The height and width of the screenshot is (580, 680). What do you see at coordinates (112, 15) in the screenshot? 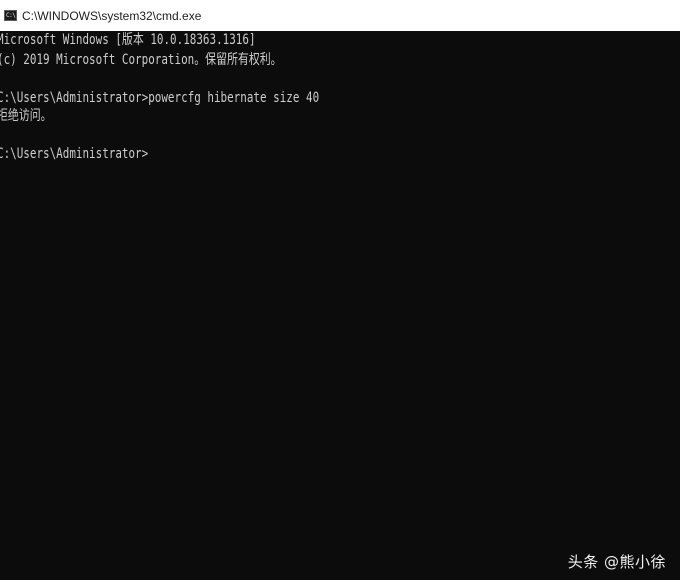
I see `window-title: C:\WINDOWS\system32\cmd.exe` at bounding box center [112, 15].